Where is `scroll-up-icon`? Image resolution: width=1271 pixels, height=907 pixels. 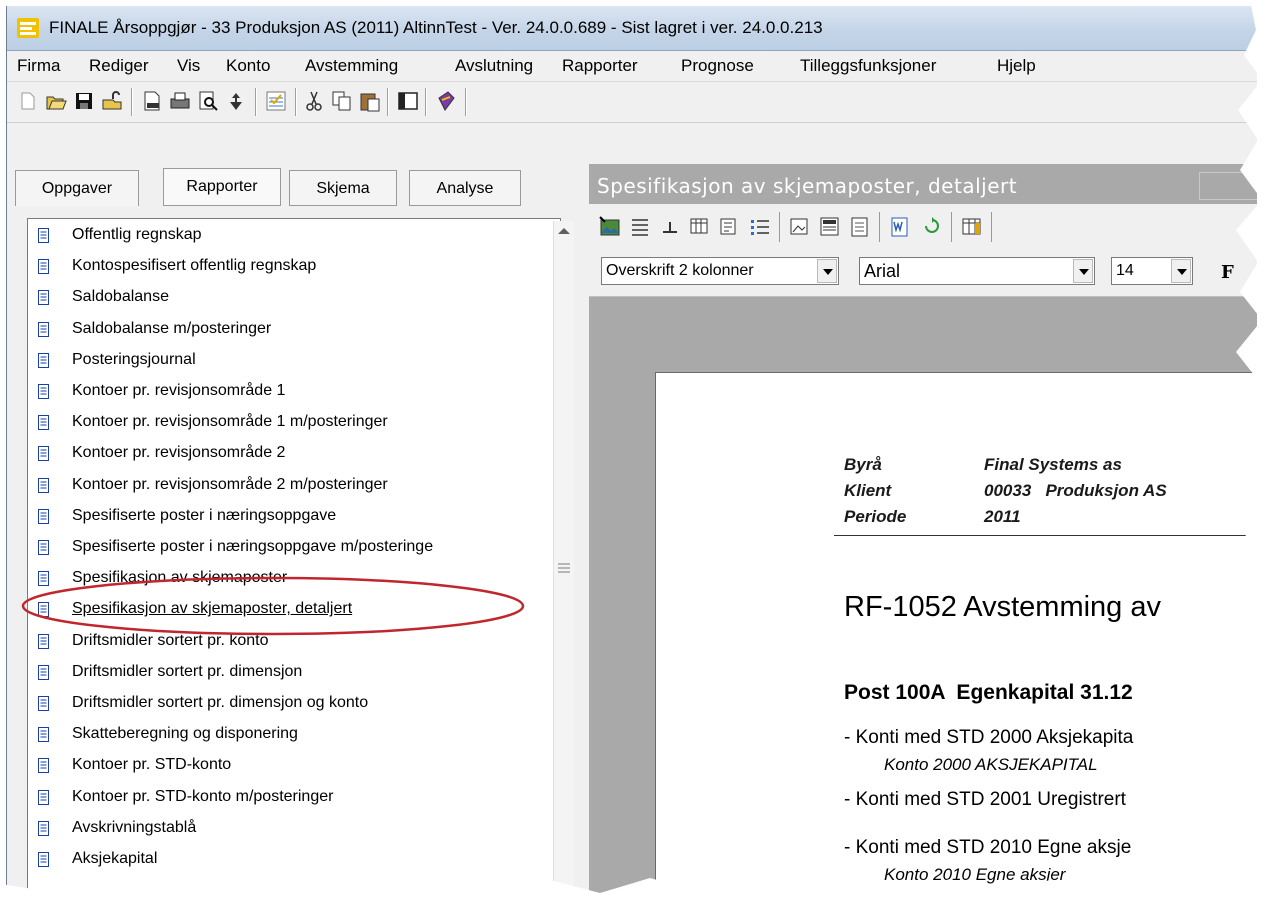
scroll-up-icon is located at coordinates (564, 231).